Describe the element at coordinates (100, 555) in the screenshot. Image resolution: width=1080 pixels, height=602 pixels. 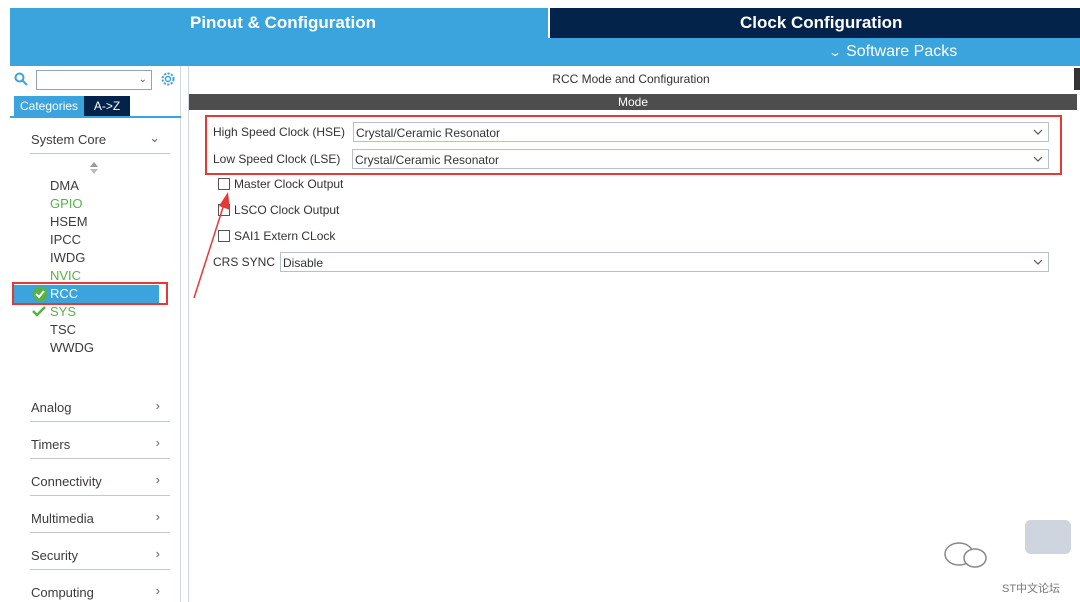
I see `group-security: Security ›` at that location.